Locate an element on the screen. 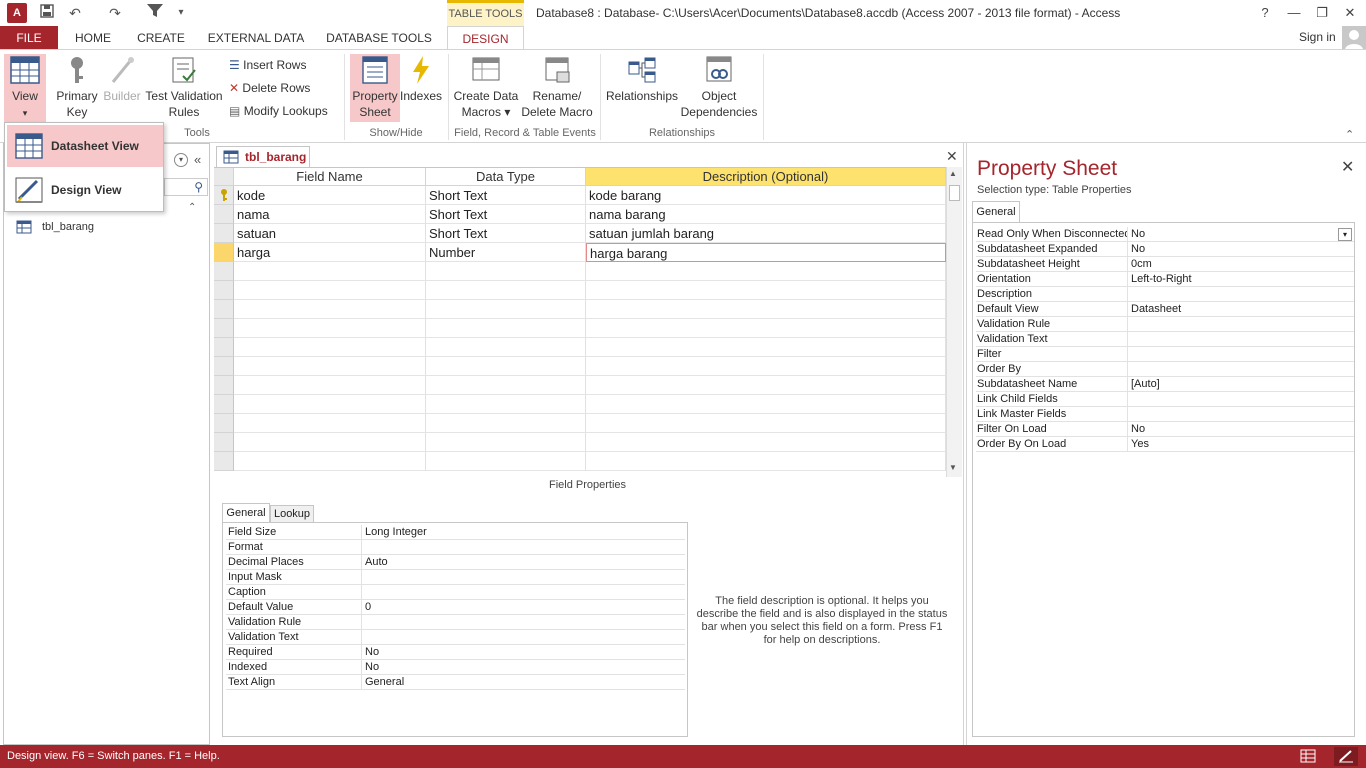 Image resolution: width=1366 pixels, height=768 pixels. table-property-value: Left-to-Right is located at coordinates (1240, 279).